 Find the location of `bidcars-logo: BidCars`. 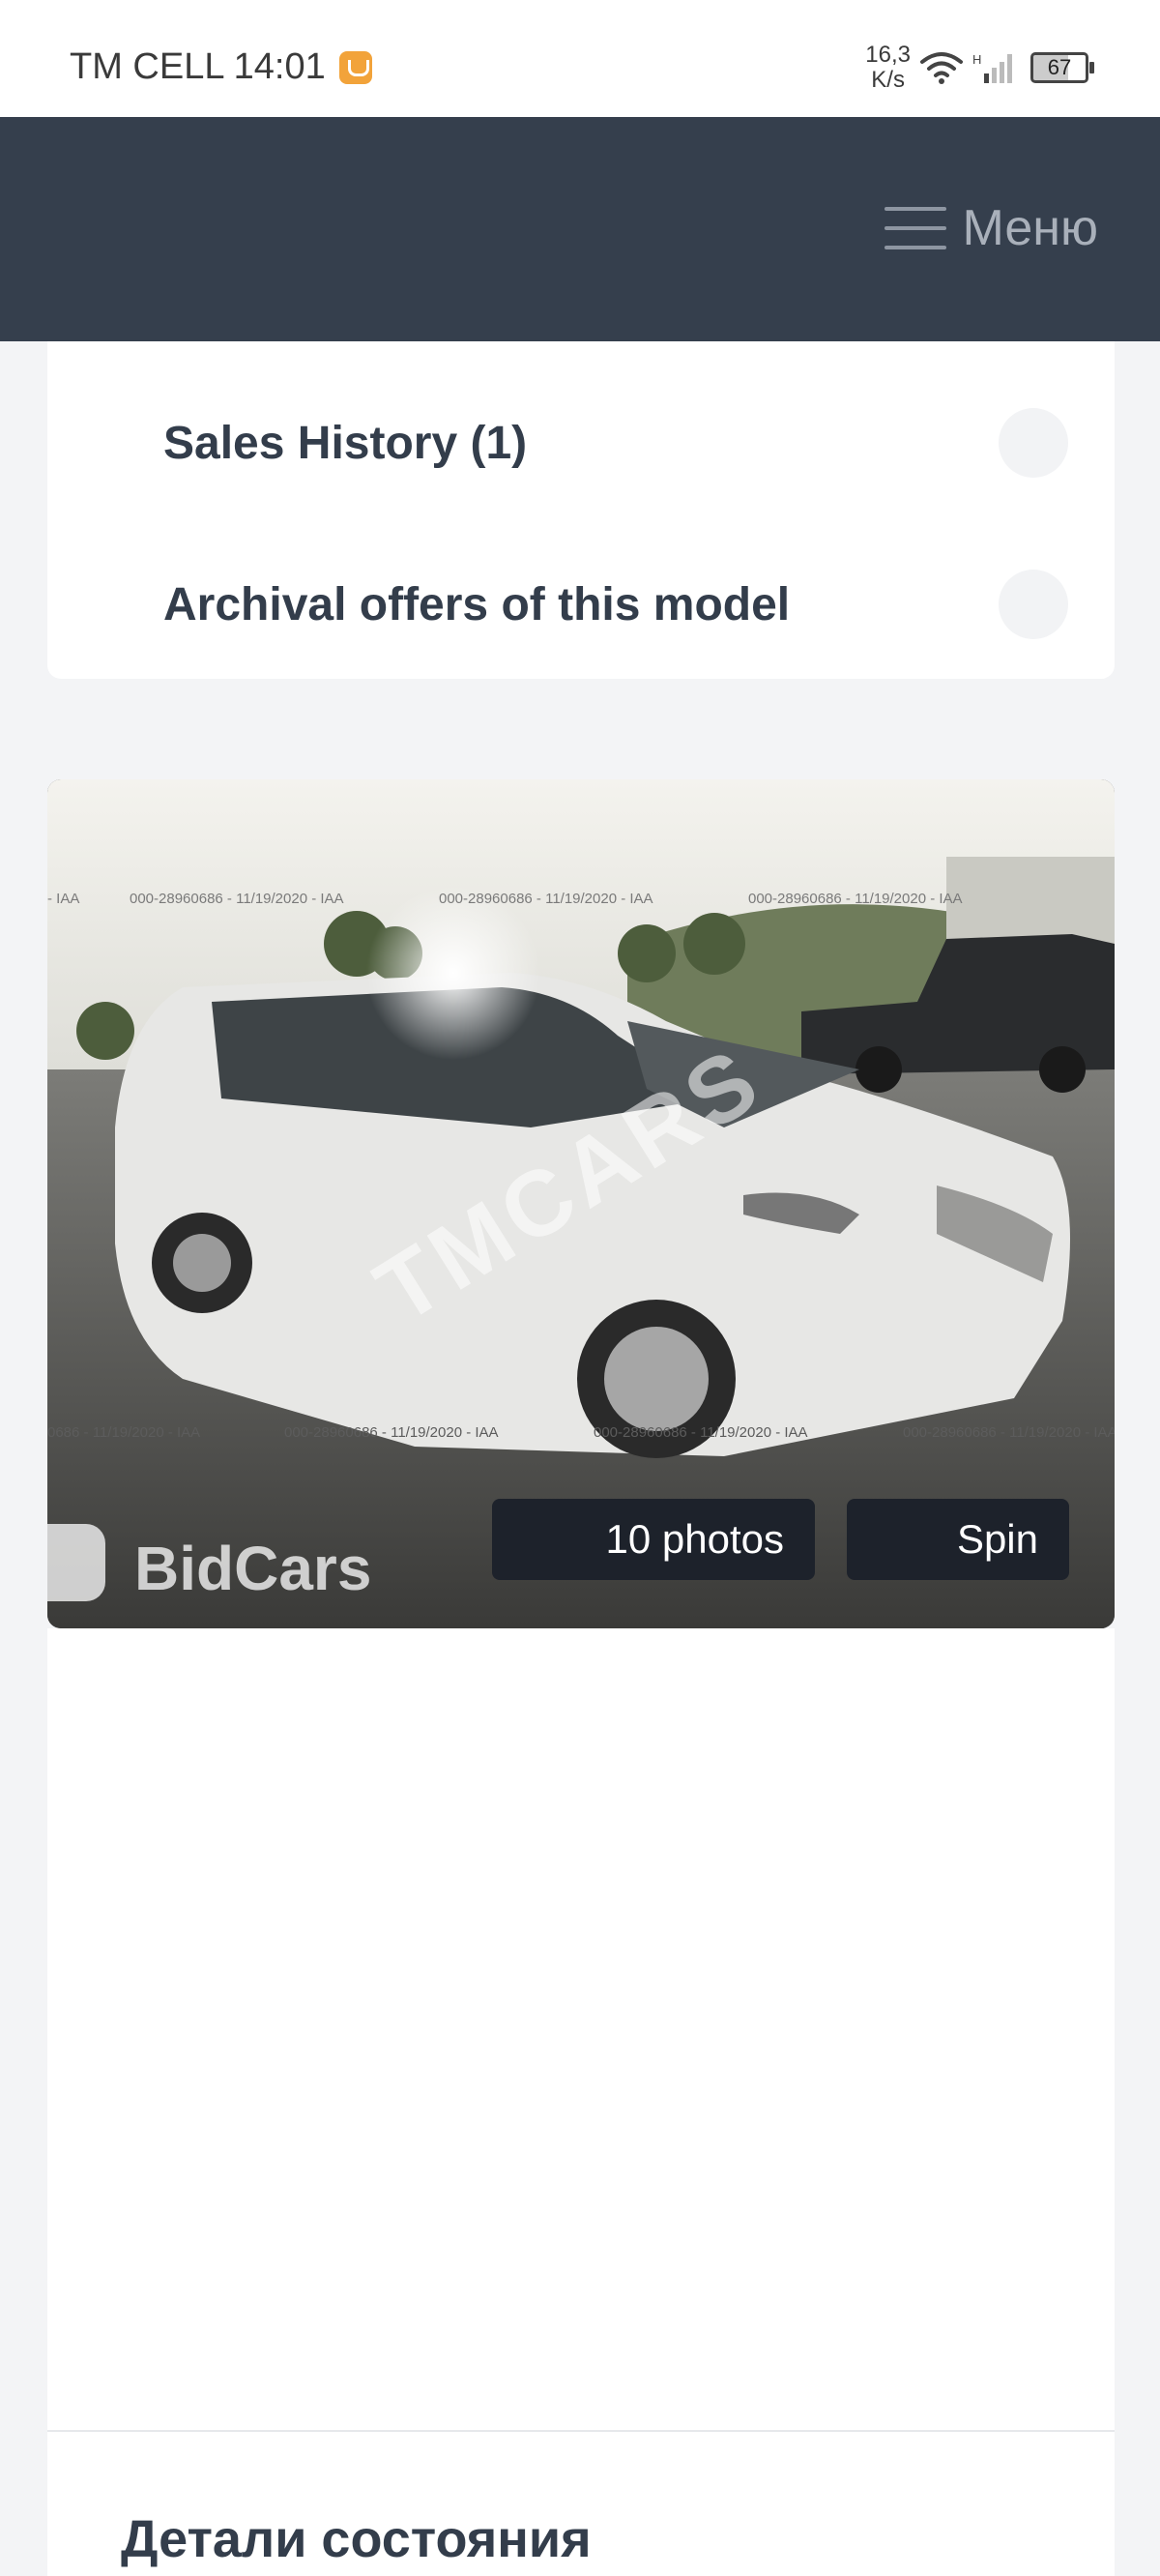

bidcars-logo: BidCars is located at coordinates (252, 1568).